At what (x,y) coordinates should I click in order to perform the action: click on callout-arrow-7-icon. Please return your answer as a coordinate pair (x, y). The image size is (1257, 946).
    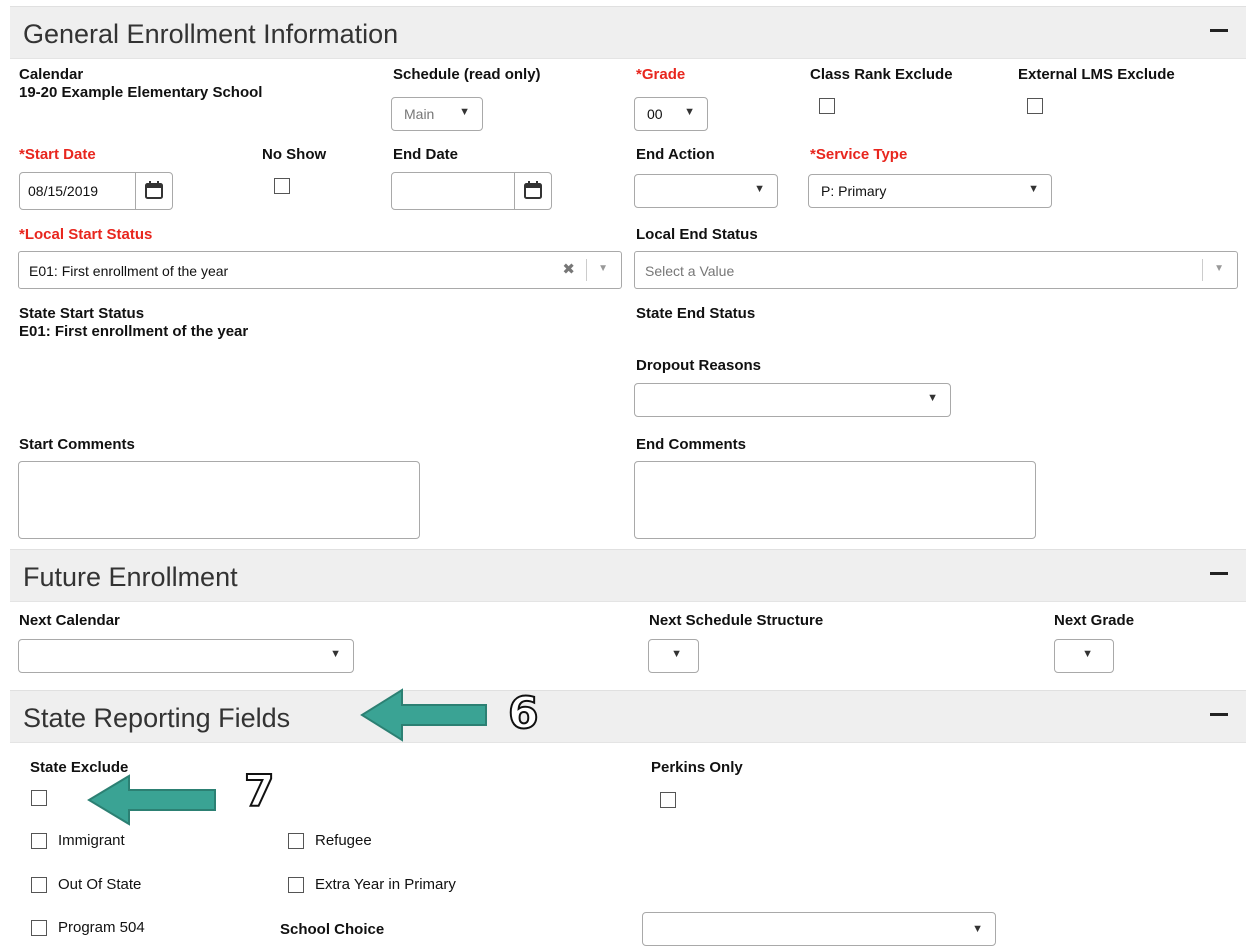
    Looking at the image, I should click on (151, 800).